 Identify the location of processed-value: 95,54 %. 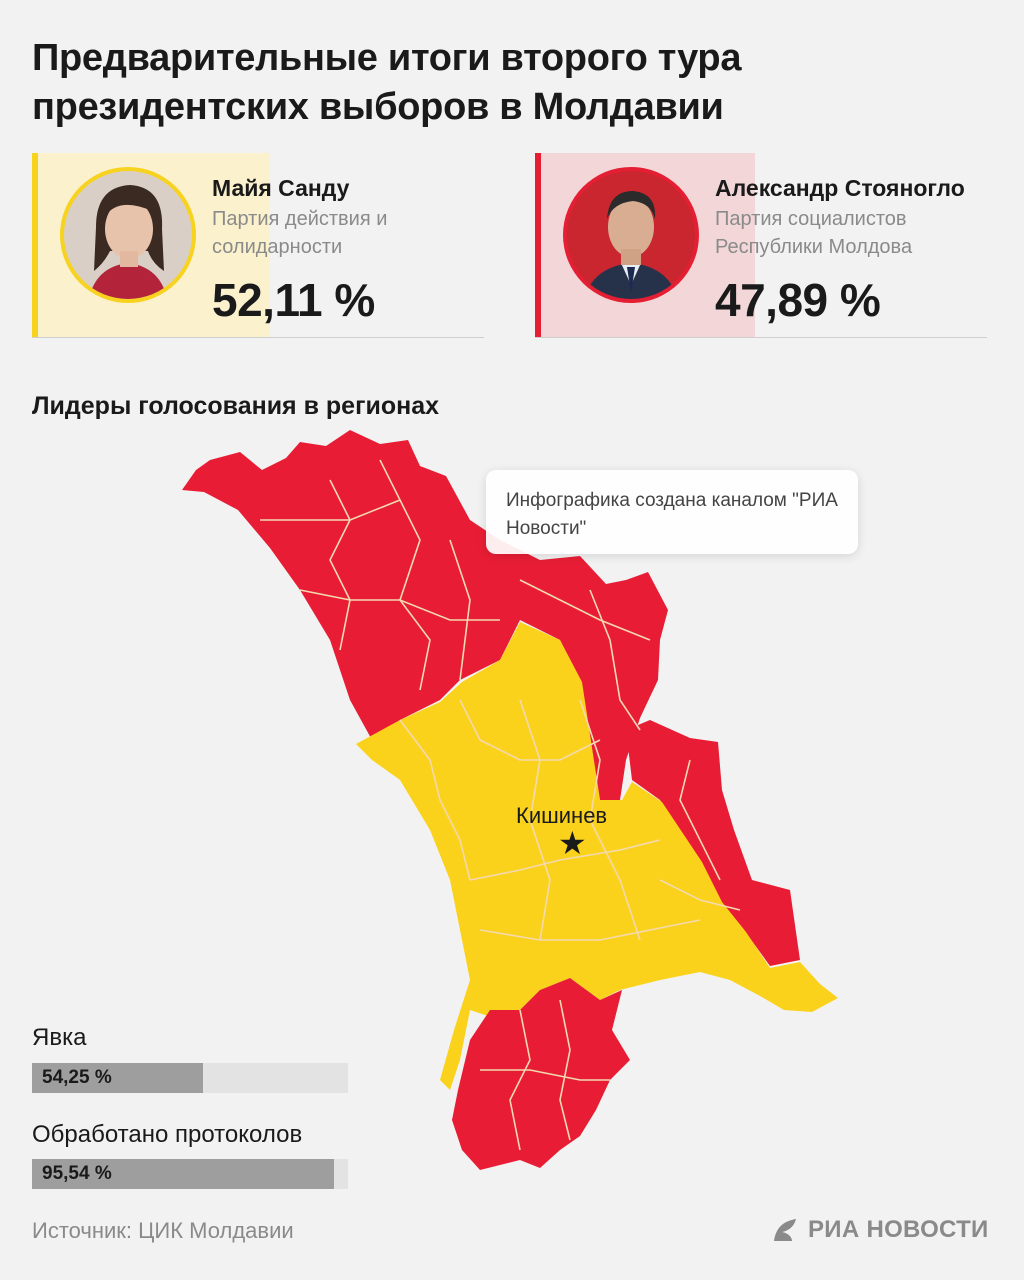
(77, 1173).